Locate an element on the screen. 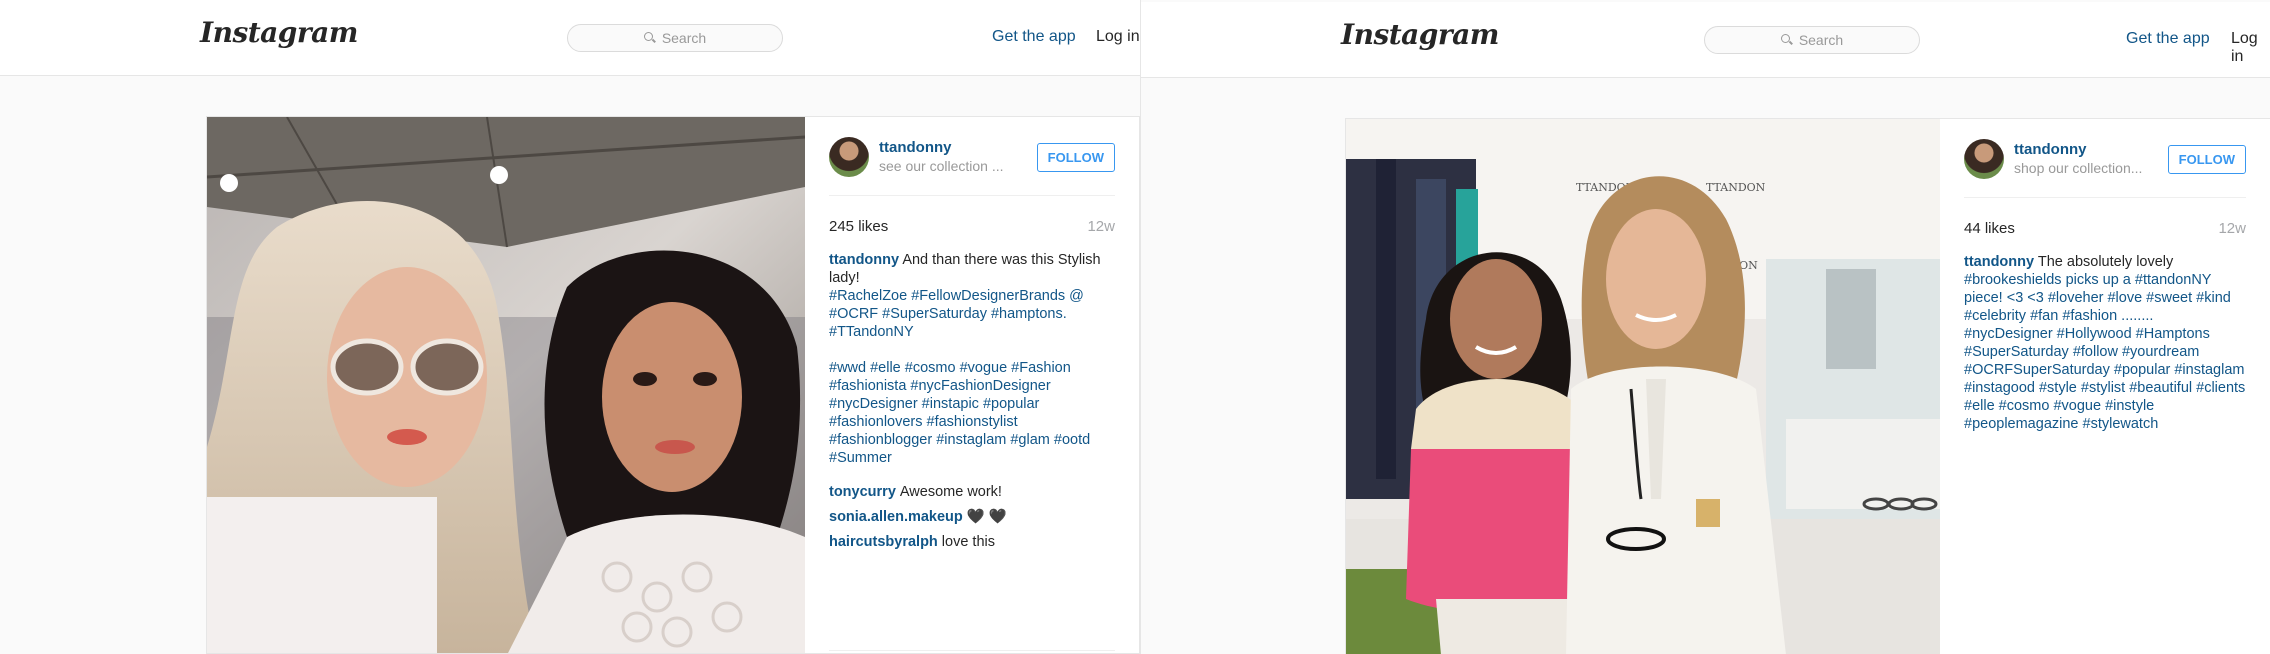 This screenshot has height=654, width=2270. comment-username-link: sonia.allen.makeup is located at coordinates (896, 517).